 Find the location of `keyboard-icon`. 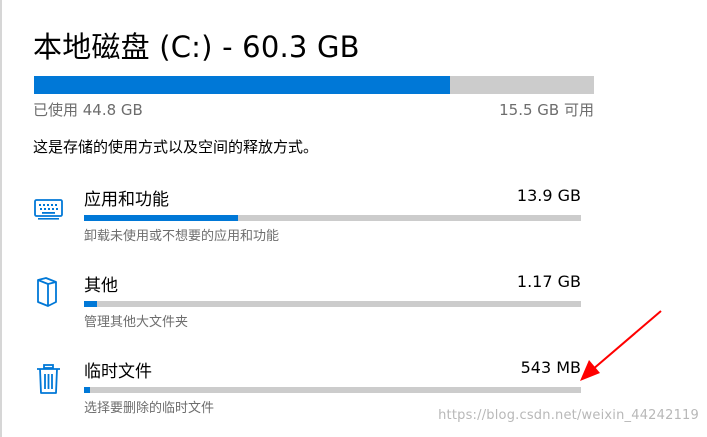

keyboard-icon is located at coordinates (49, 209).